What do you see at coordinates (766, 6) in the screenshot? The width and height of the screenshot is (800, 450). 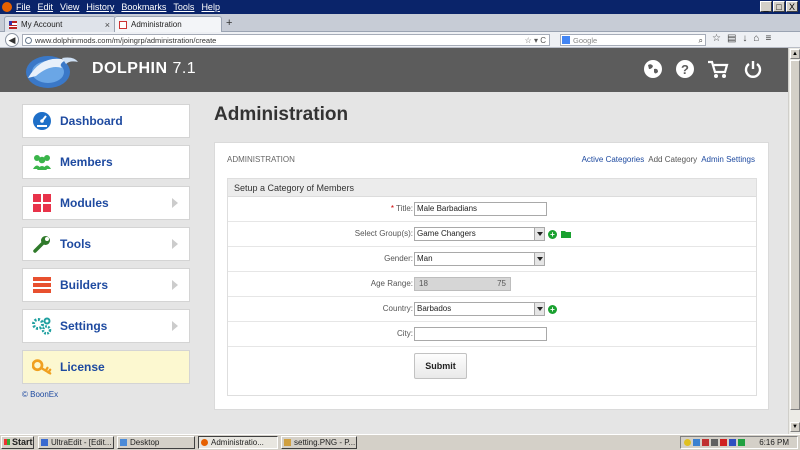 I see `minimize-button: _` at bounding box center [766, 6].